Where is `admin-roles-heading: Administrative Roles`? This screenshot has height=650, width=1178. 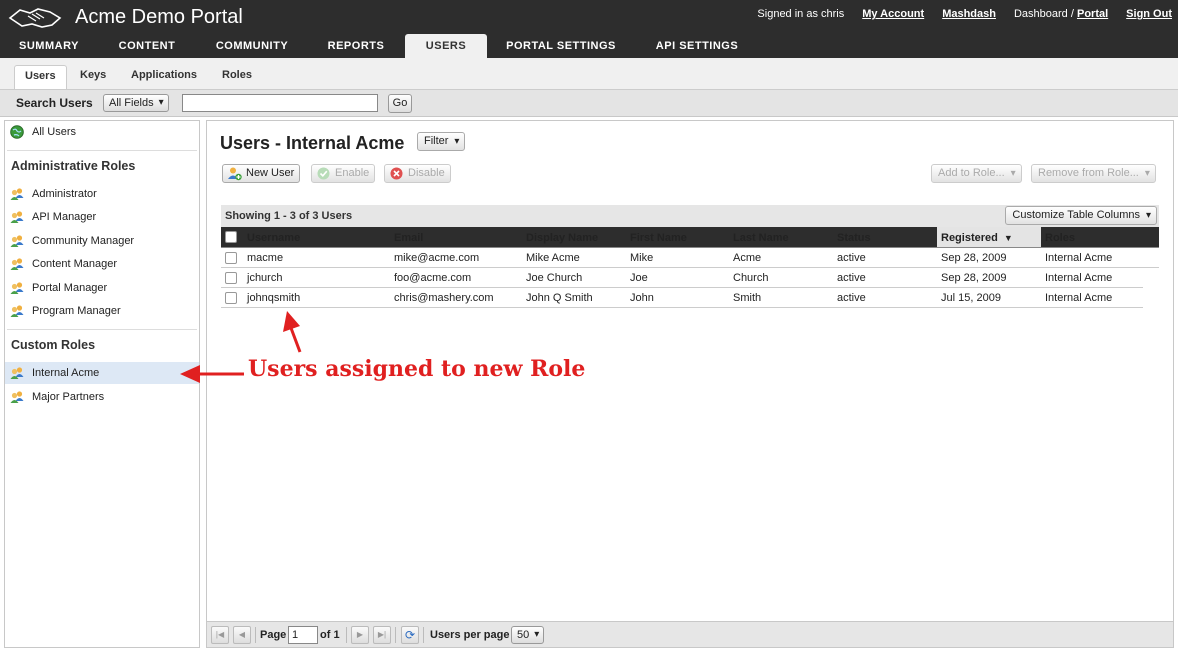 admin-roles-heading: Administrative Roles is located at coordinates (73, 166).